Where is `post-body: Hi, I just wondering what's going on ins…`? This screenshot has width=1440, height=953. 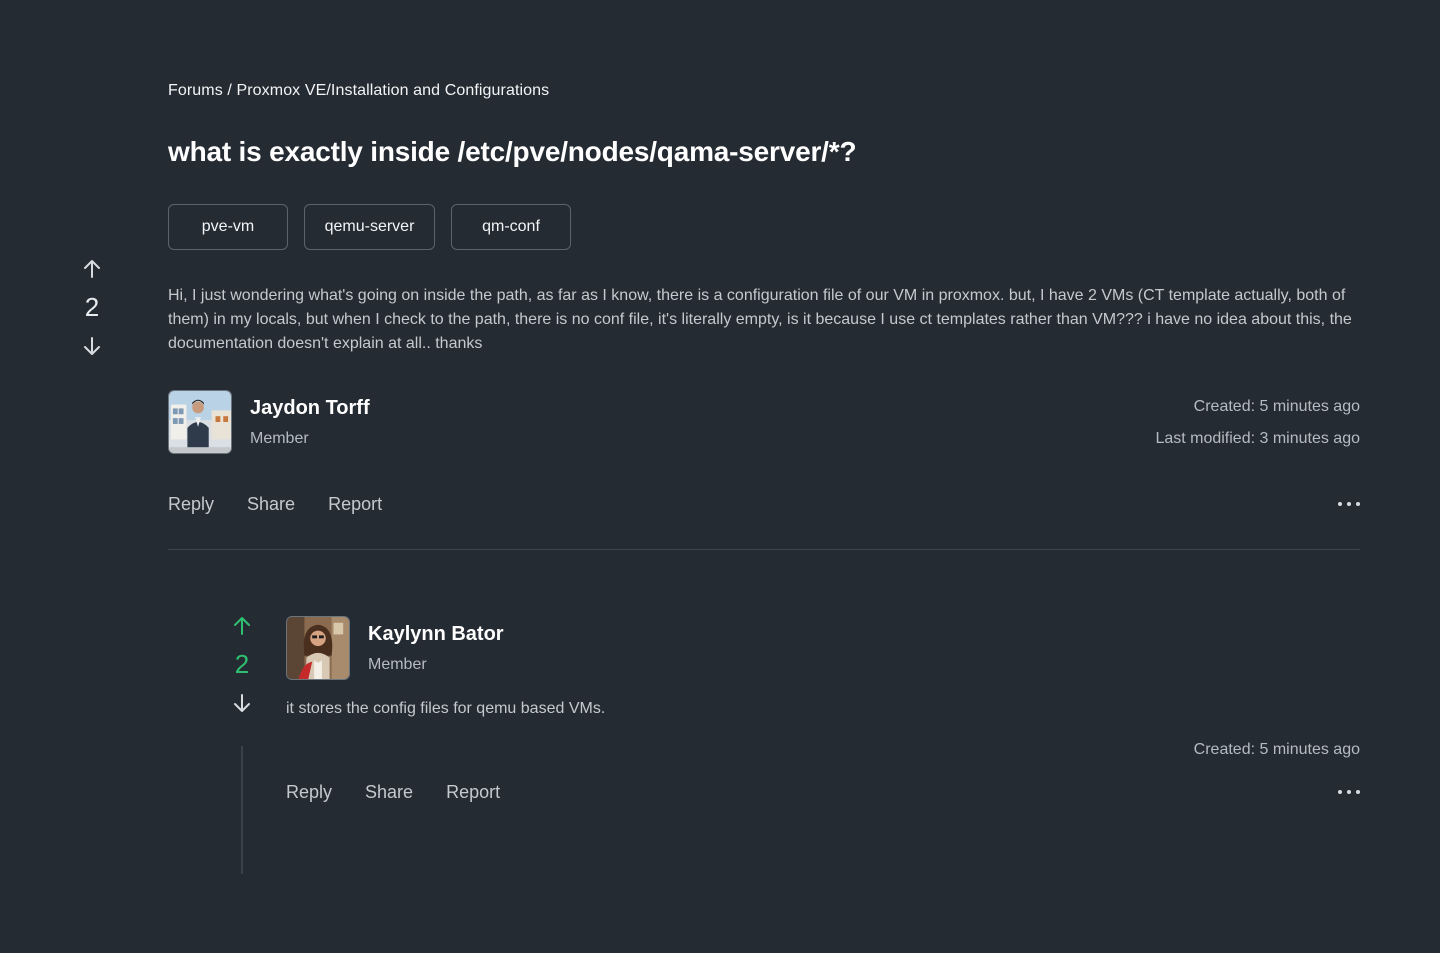
post-body: Hi, I just wondering what's going on ins… is located at coordinates (760, 319).